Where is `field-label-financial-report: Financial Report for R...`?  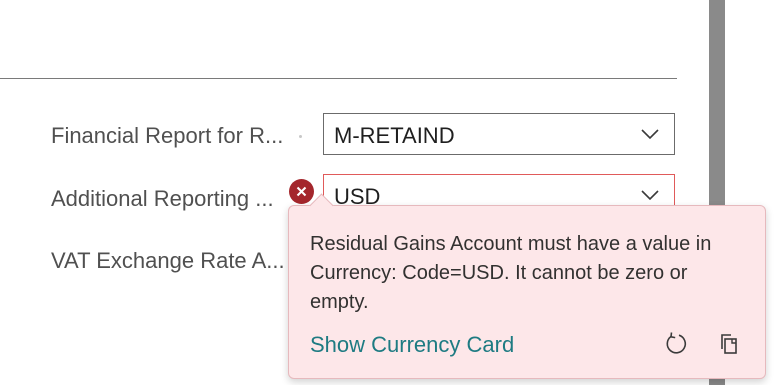
field-label-financial-report: Financial Report for R... is located at coordinates (167, 135).